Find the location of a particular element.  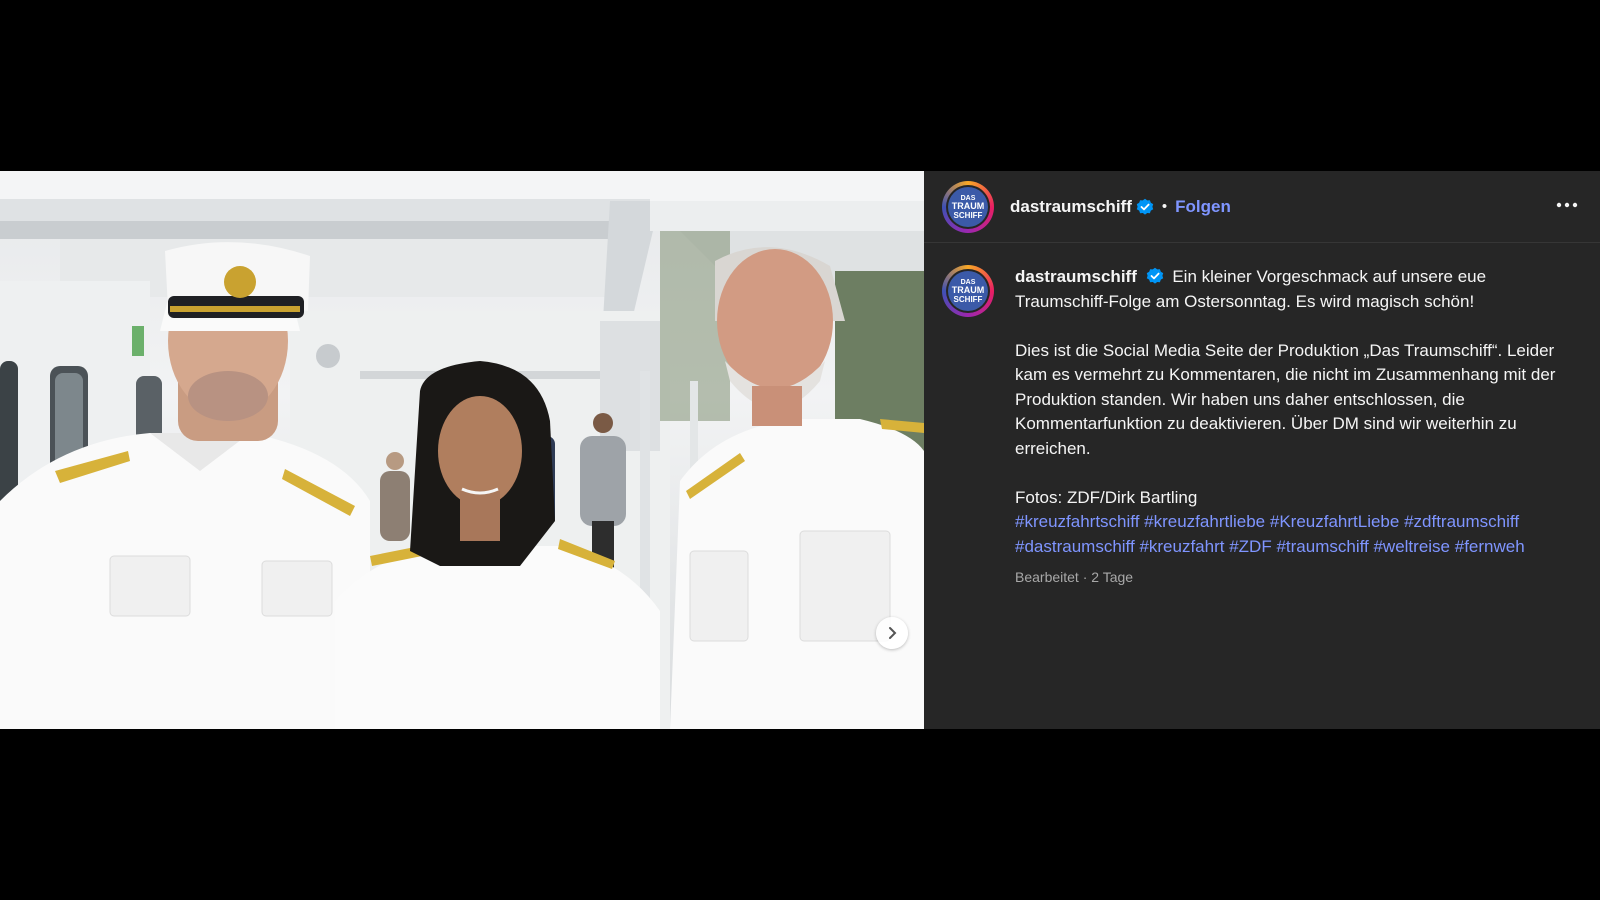

profile-avatar: DAS TRAUM SCHIFF is located at coordinates (968, 206).